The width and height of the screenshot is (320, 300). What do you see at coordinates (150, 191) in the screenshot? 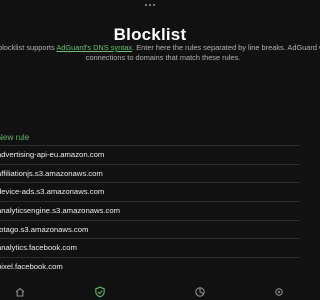
I see `rule-item: device-ads.s3.amazonaws.com` at bounding box center [150, 191].